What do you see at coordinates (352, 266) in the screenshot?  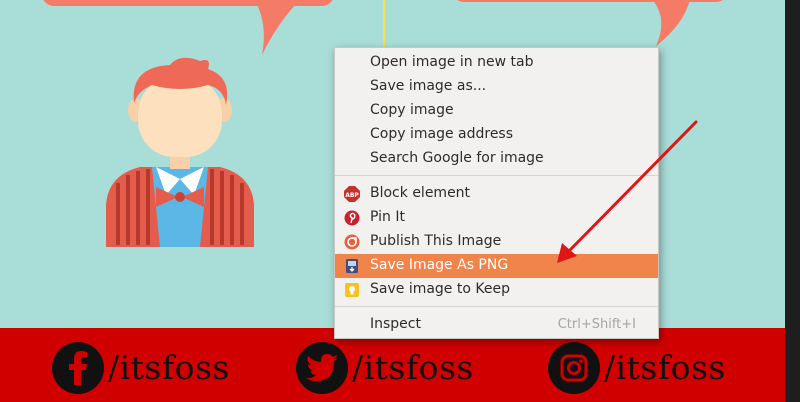 I see `save-png-icon` at bounding box center [352, 266].